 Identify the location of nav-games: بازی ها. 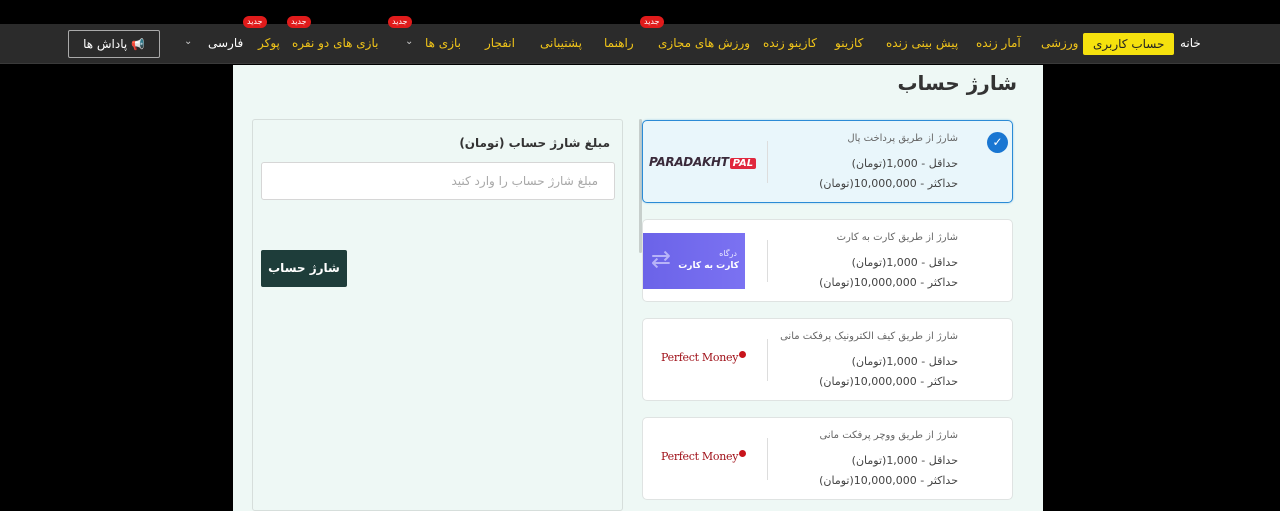
(443, 43).